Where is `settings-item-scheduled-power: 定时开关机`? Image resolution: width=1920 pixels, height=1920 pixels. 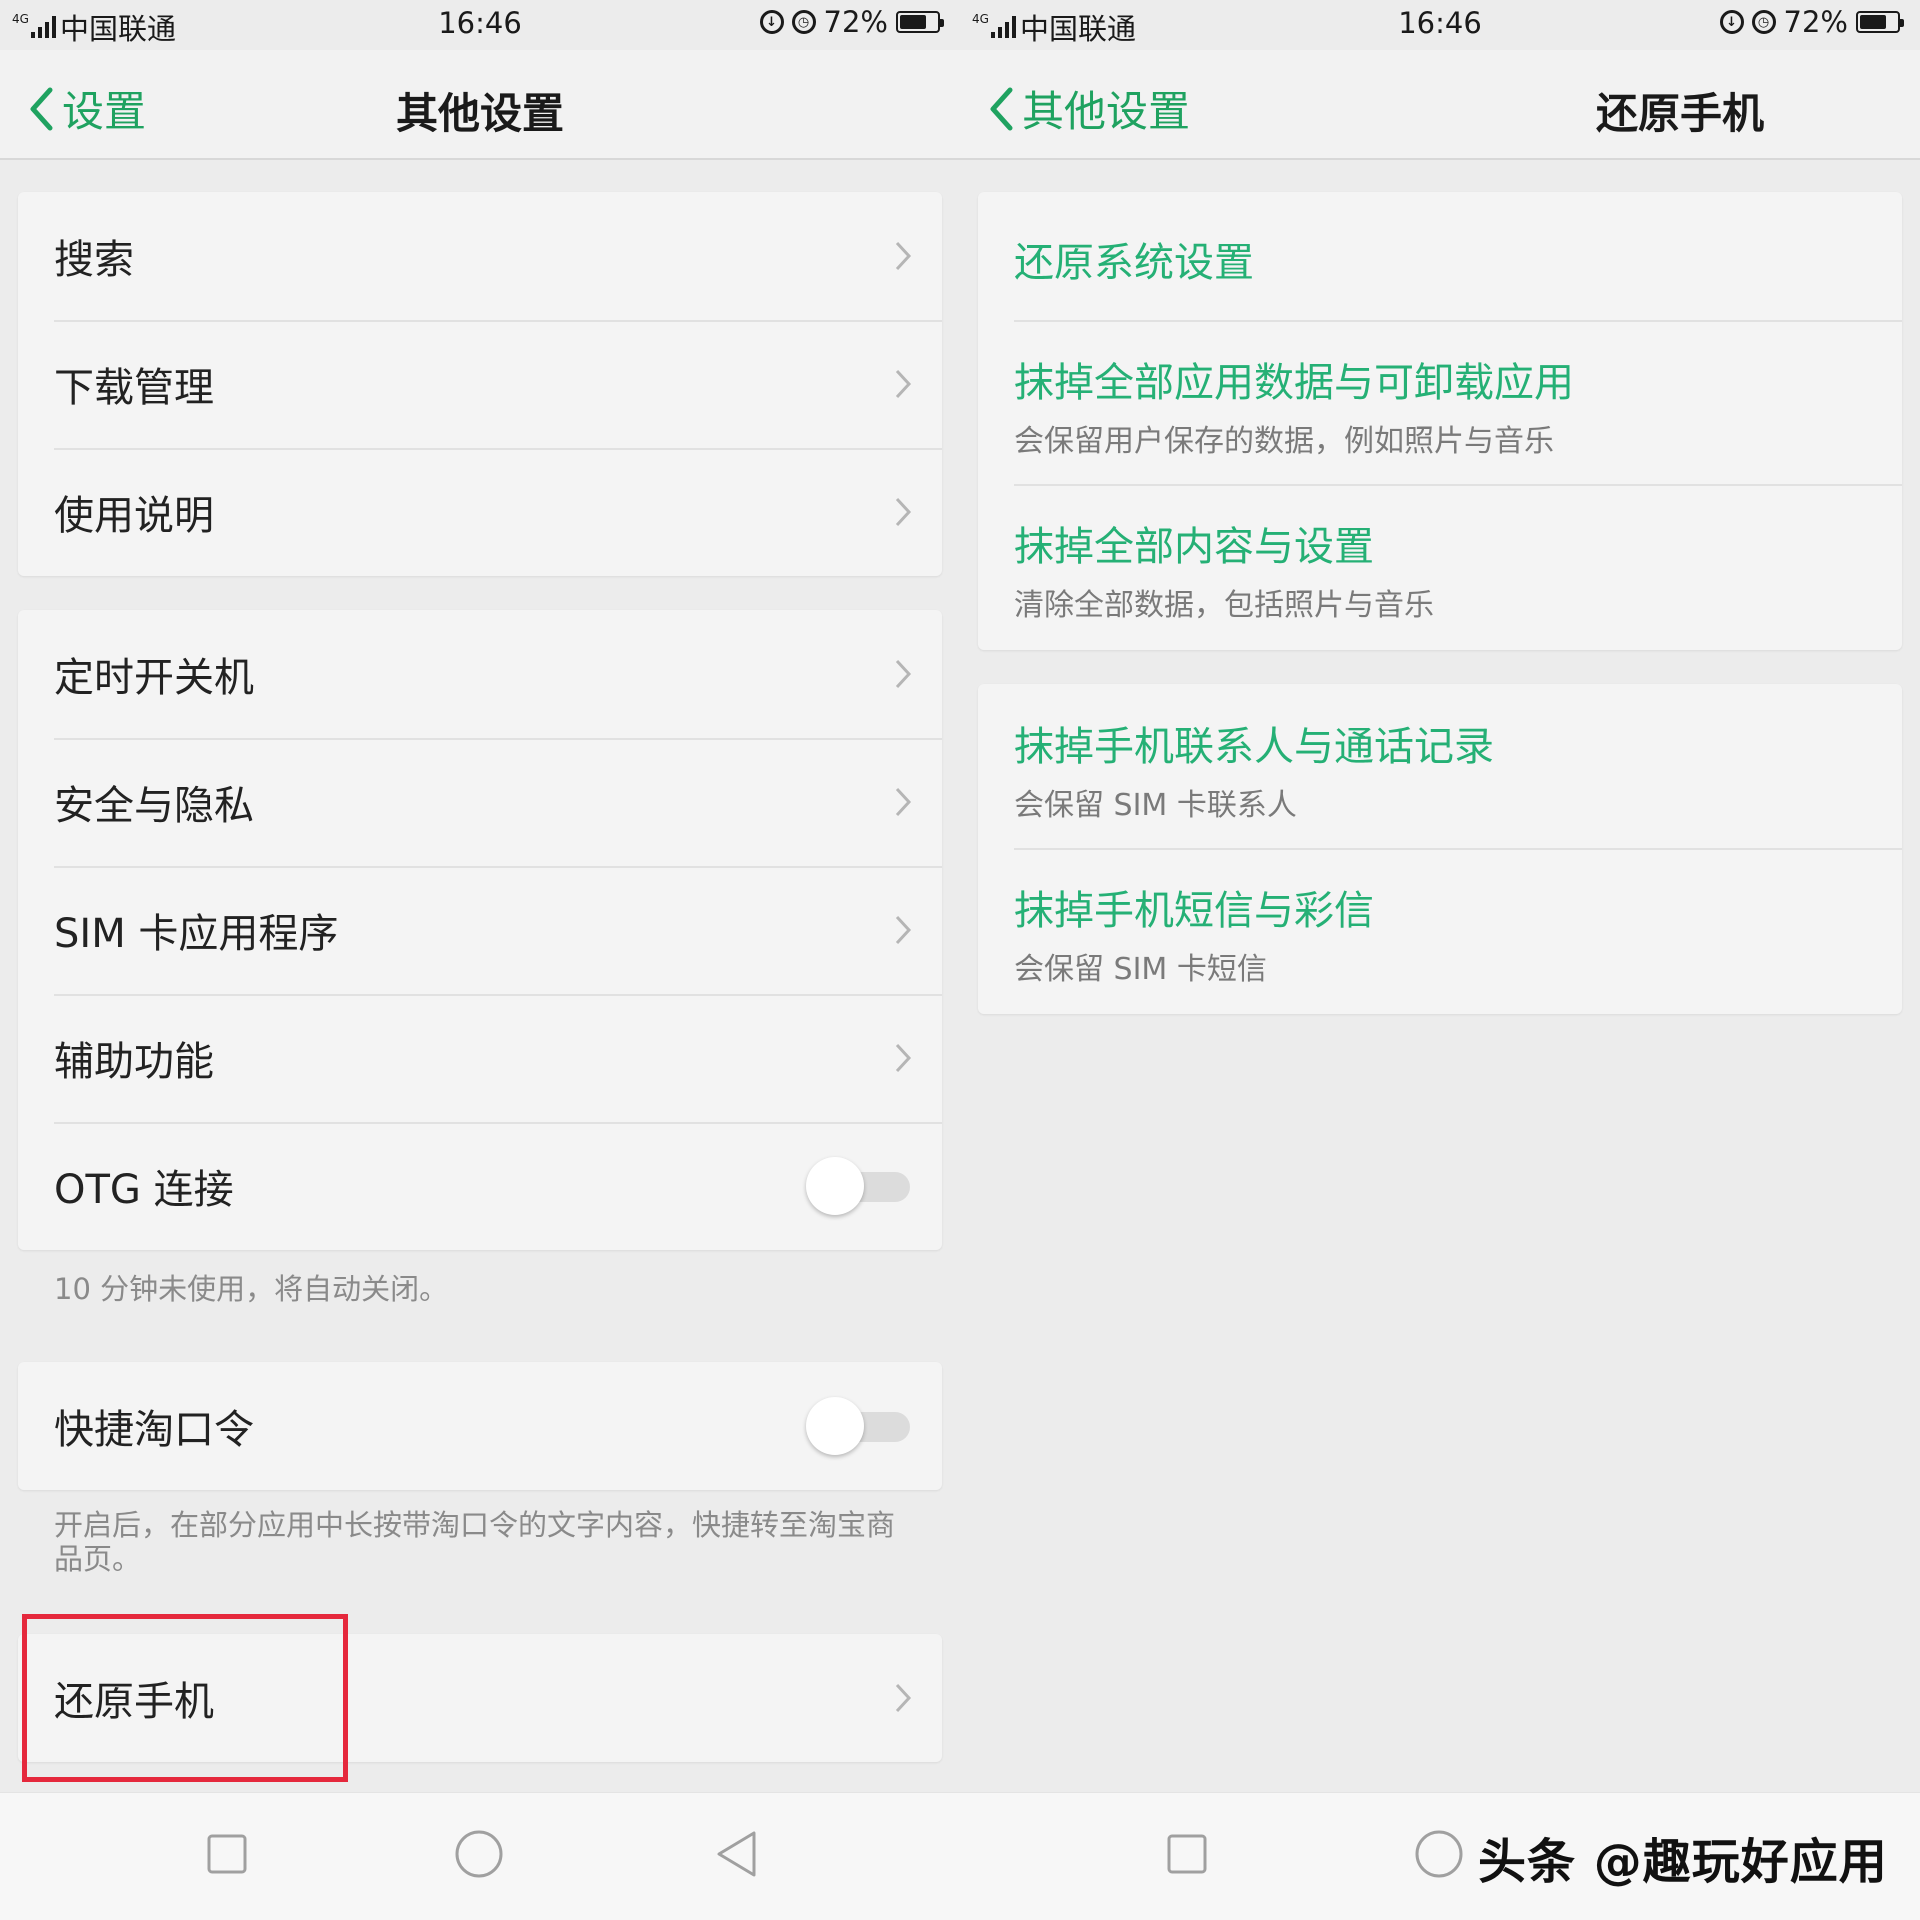 settings-item-scheduled-power: 定时开关机 is located at coordinates (480, 674).